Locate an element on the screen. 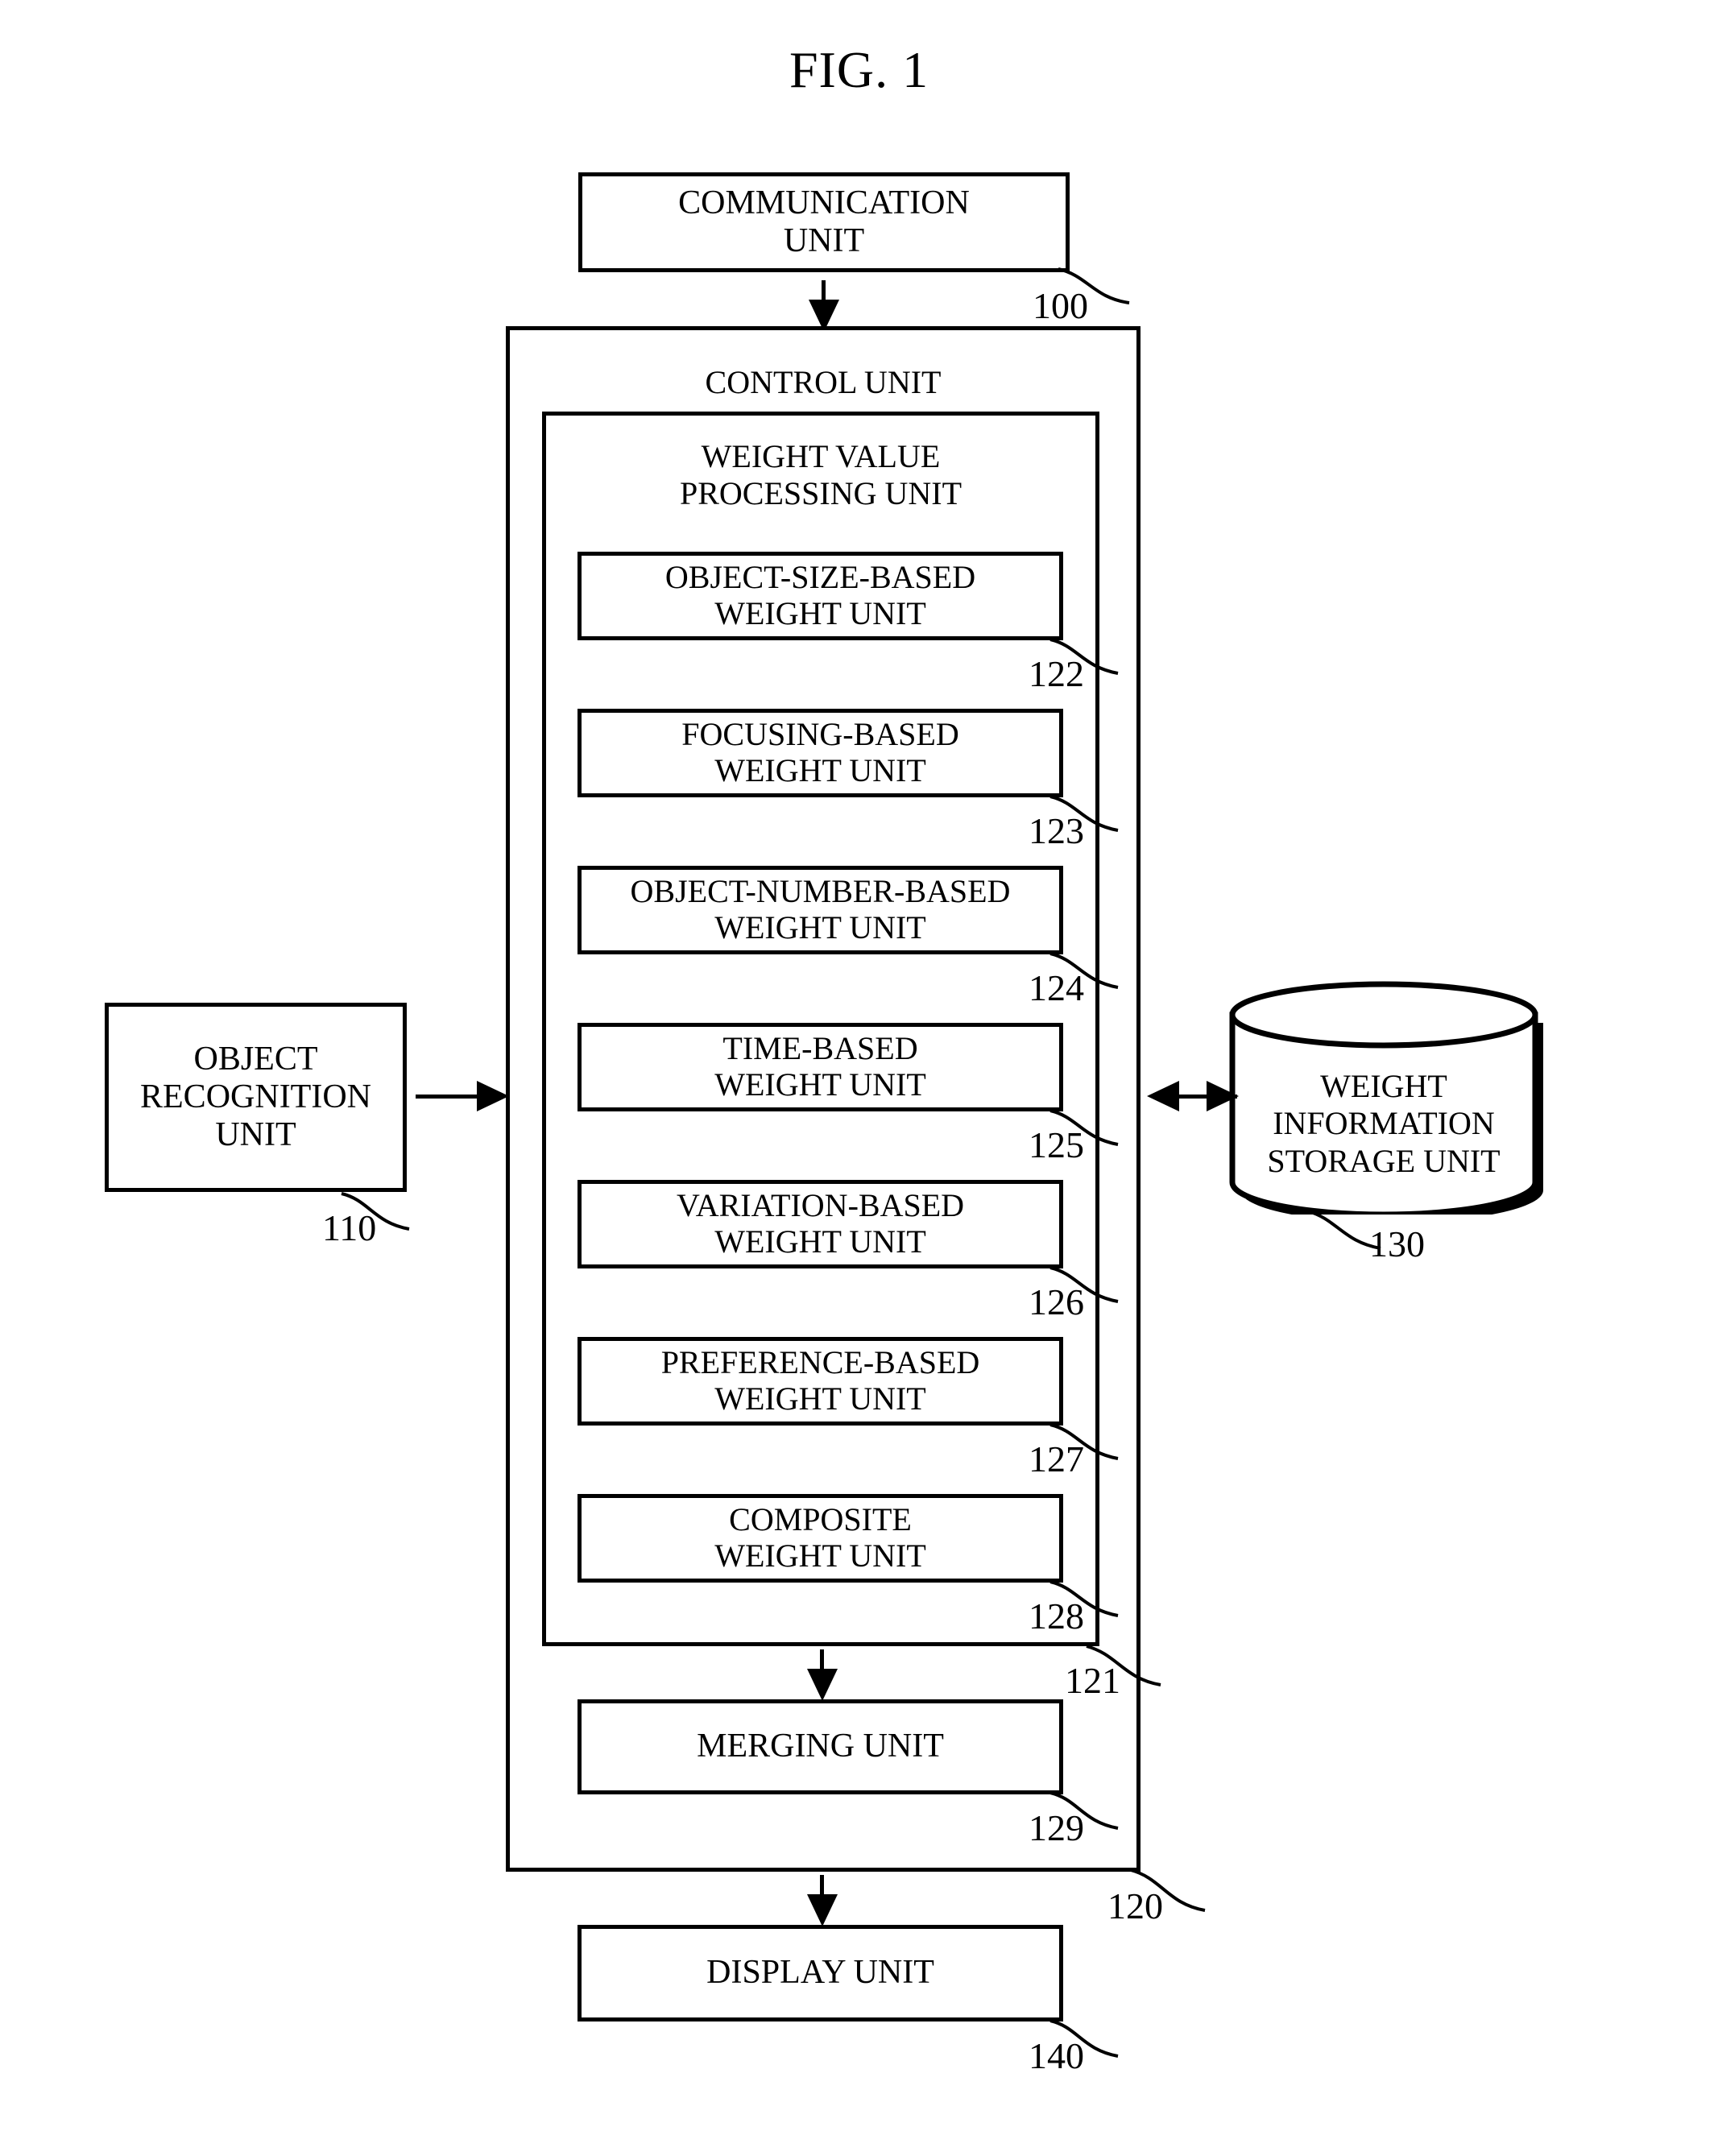 The image size is (1718, 2156). preference-based-weight-unit-box: PREFERENCE-BASED WEIGHT UNIT is located at coordinates (823, 1383).